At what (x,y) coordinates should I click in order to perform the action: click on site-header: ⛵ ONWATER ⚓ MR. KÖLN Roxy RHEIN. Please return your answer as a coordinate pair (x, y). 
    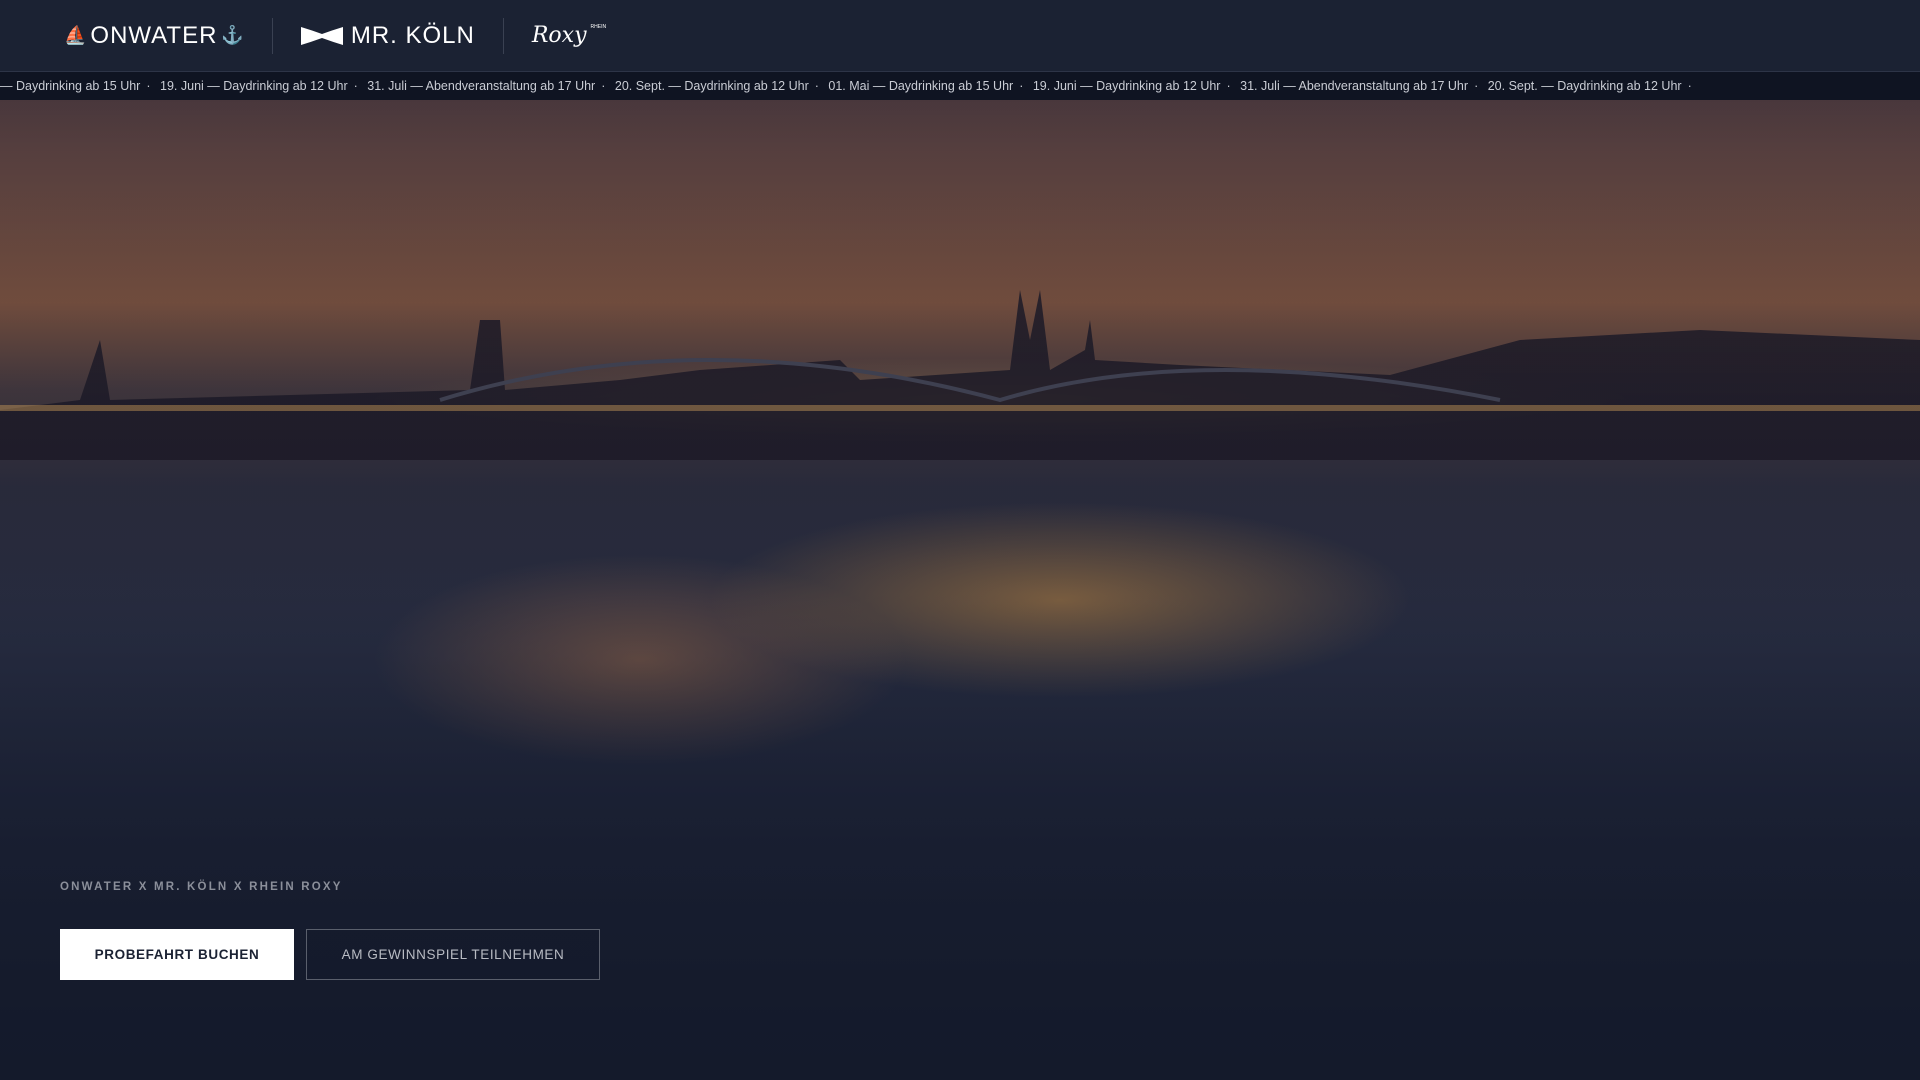
    Looking at the image, I should click on (960, 36).